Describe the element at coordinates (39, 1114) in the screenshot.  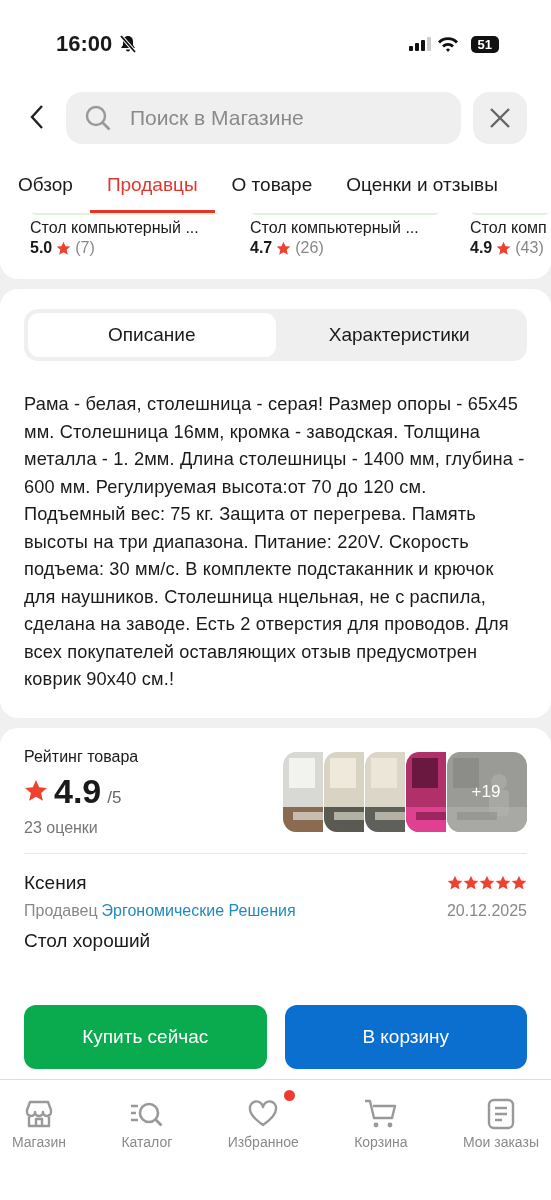
I see `storefront-icon` at that location.